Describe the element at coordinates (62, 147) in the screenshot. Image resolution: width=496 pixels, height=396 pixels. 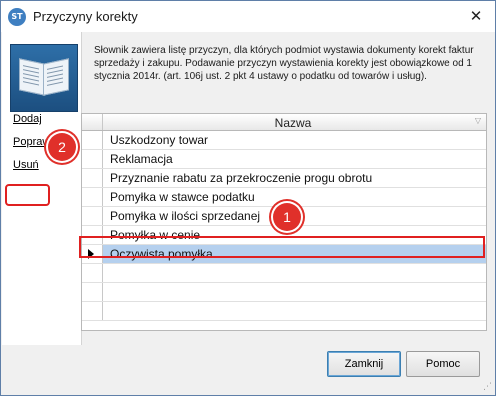
I see `annotation-badge-2: 2` at that location.